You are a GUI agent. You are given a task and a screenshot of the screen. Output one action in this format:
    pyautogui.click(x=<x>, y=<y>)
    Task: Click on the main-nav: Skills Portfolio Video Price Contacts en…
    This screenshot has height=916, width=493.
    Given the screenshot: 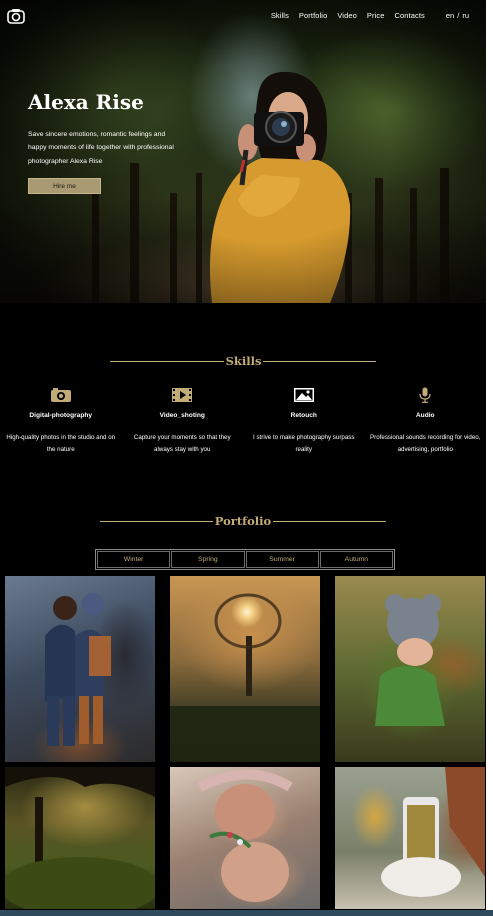 What is the action you would take?
    pyautogui.click(x=365, y=15)
    